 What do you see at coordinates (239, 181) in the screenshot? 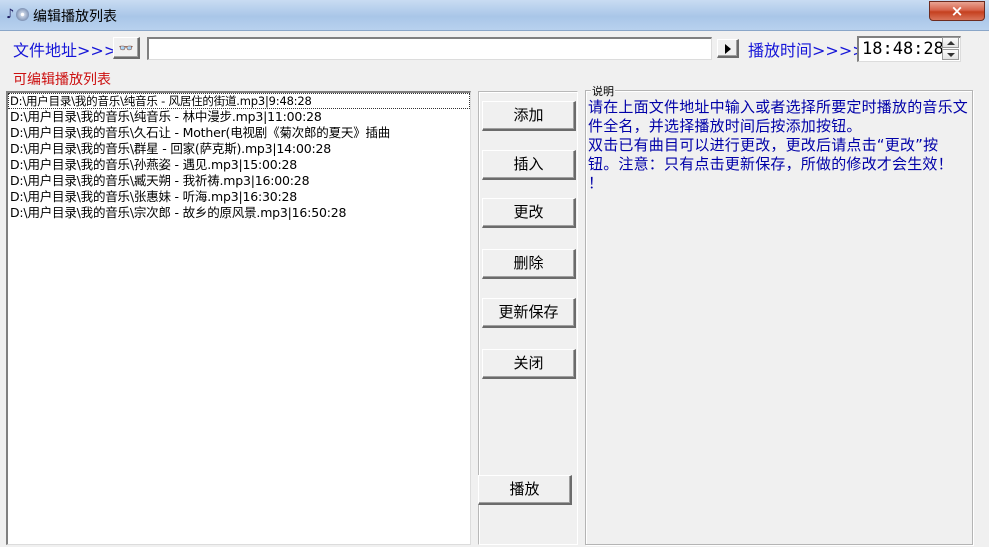
I see `list-item: D:\用户目录\我的音乐\臧天朔 - 我祈祷.mp3|16:00:28` at bounding box center [239, 181].